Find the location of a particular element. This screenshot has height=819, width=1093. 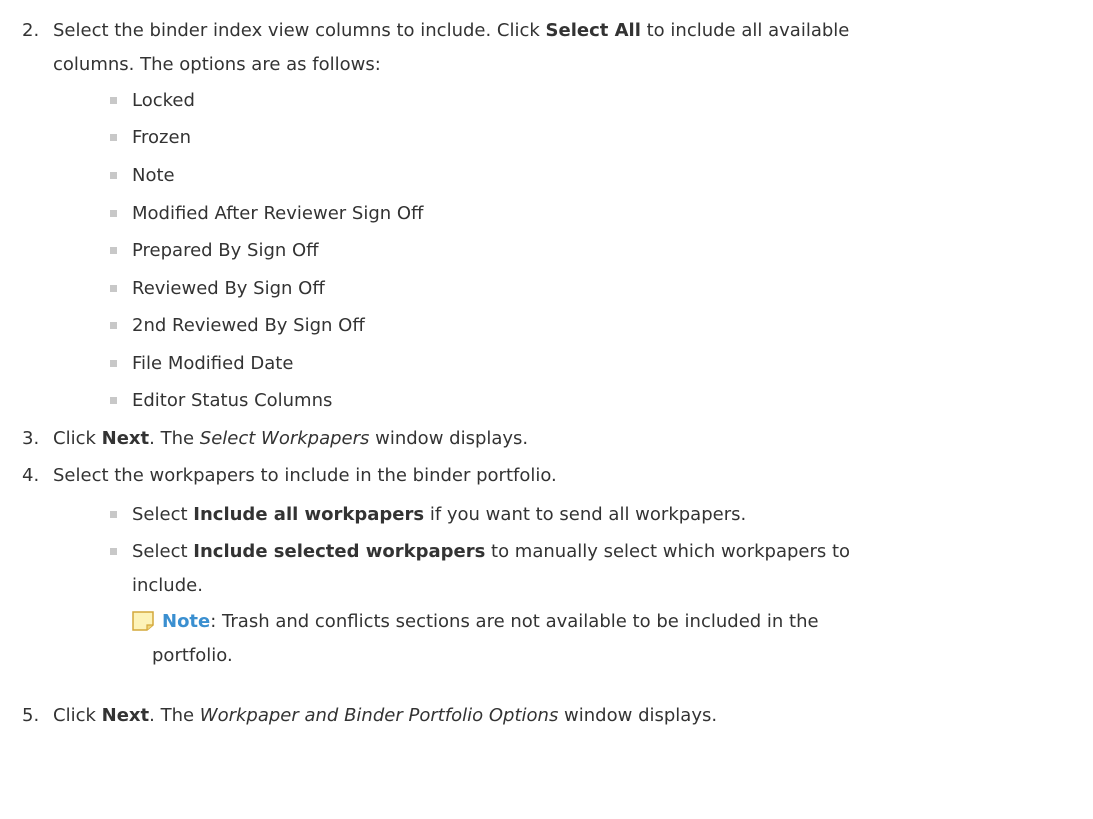

list-item: Prepared By Sign Off is located at coordinates (225, 250).